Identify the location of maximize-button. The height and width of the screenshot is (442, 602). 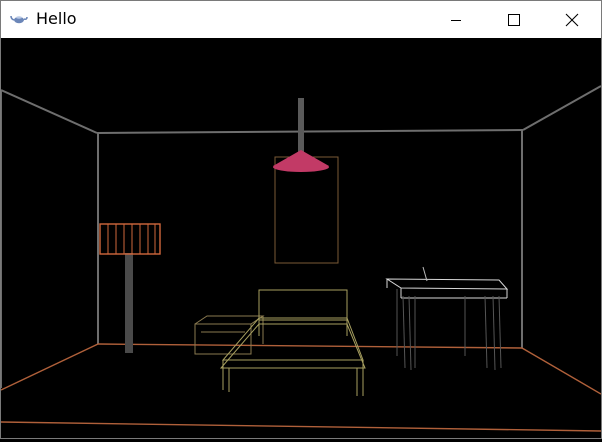
(514, 19).